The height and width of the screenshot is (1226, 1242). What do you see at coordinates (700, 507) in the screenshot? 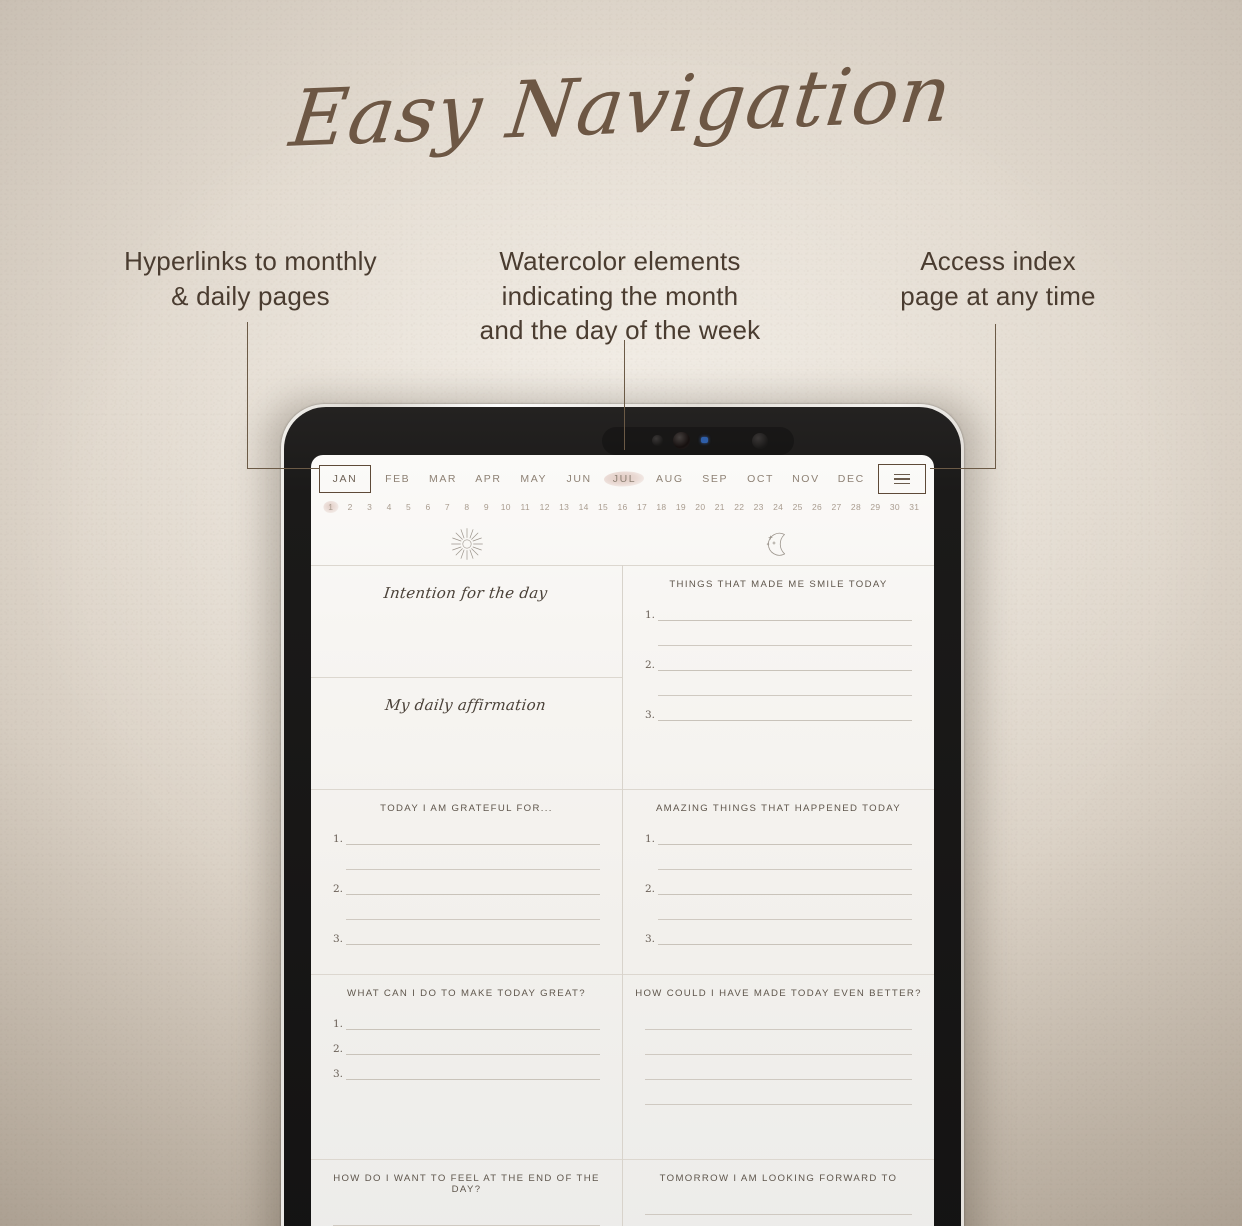
I see `day-tab-20: 20` at bounding box center [700, 507].